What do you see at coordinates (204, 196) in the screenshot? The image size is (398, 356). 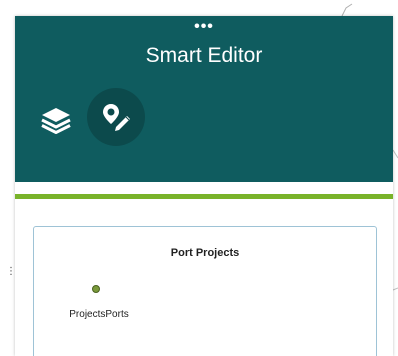 I see `accent-bar` at bounding box center [204, 196].